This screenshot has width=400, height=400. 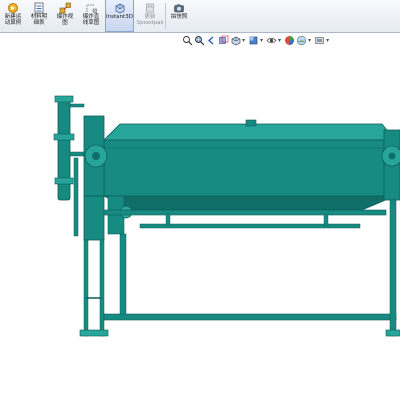 What do you see at coordinates (64, 181) in the screenshot?
I see `left-cylinder-base` at bounding box center [64, 181].